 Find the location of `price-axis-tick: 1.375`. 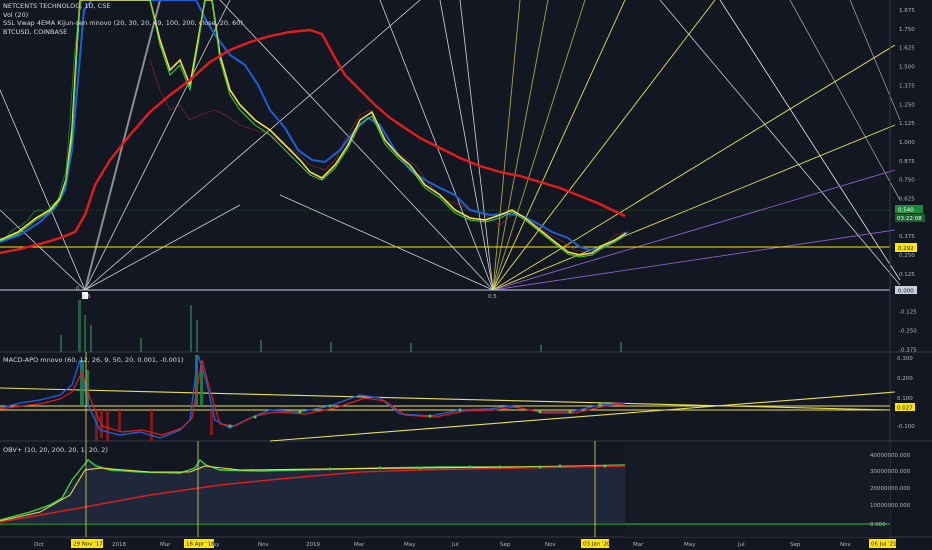

price-axis-tick: 1.375 is located at coordinates (907, 86).